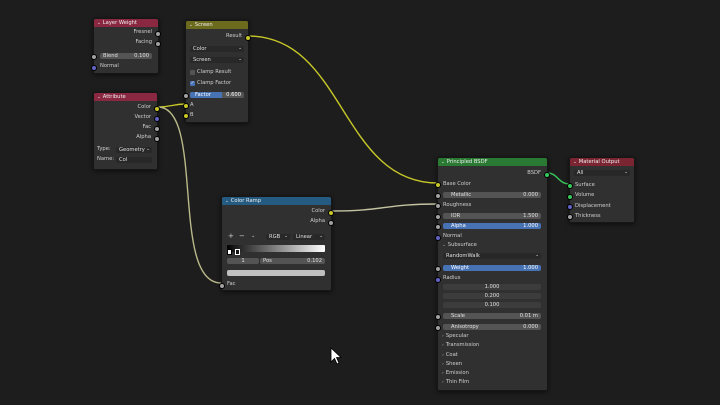 The height and width of the screenshot is (405, 720). What do you see at coordinates (492, 162) in the screenshot?
I see `principled-bsdf-header: ⌄ Principled BSDF` at bounding box center [492, 162].